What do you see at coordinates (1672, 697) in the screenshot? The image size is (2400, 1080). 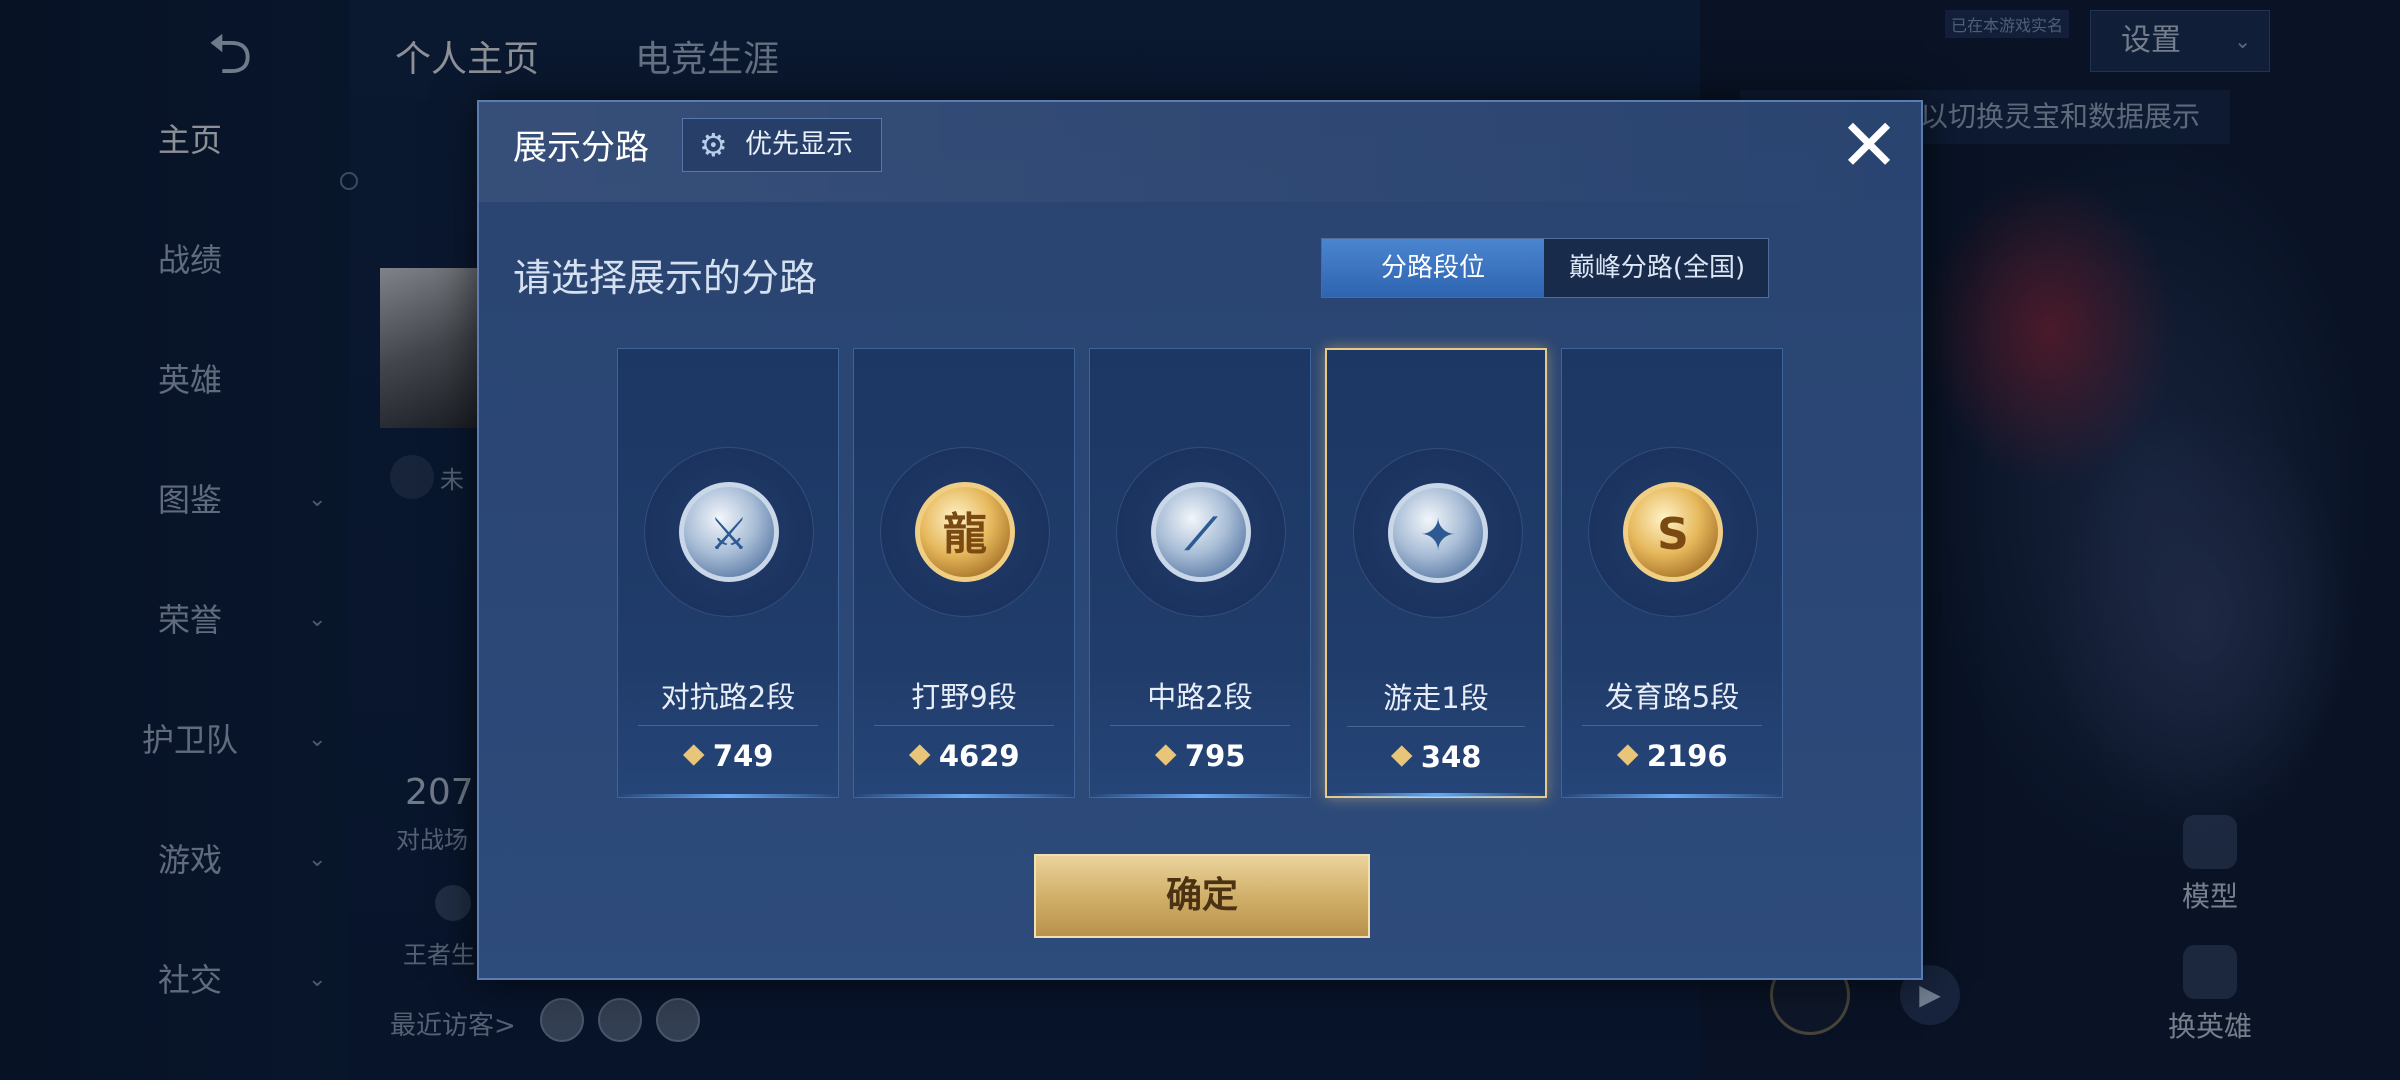 I see `lane-rank-label: 发育路5段` at bounding box center [1672, 697].